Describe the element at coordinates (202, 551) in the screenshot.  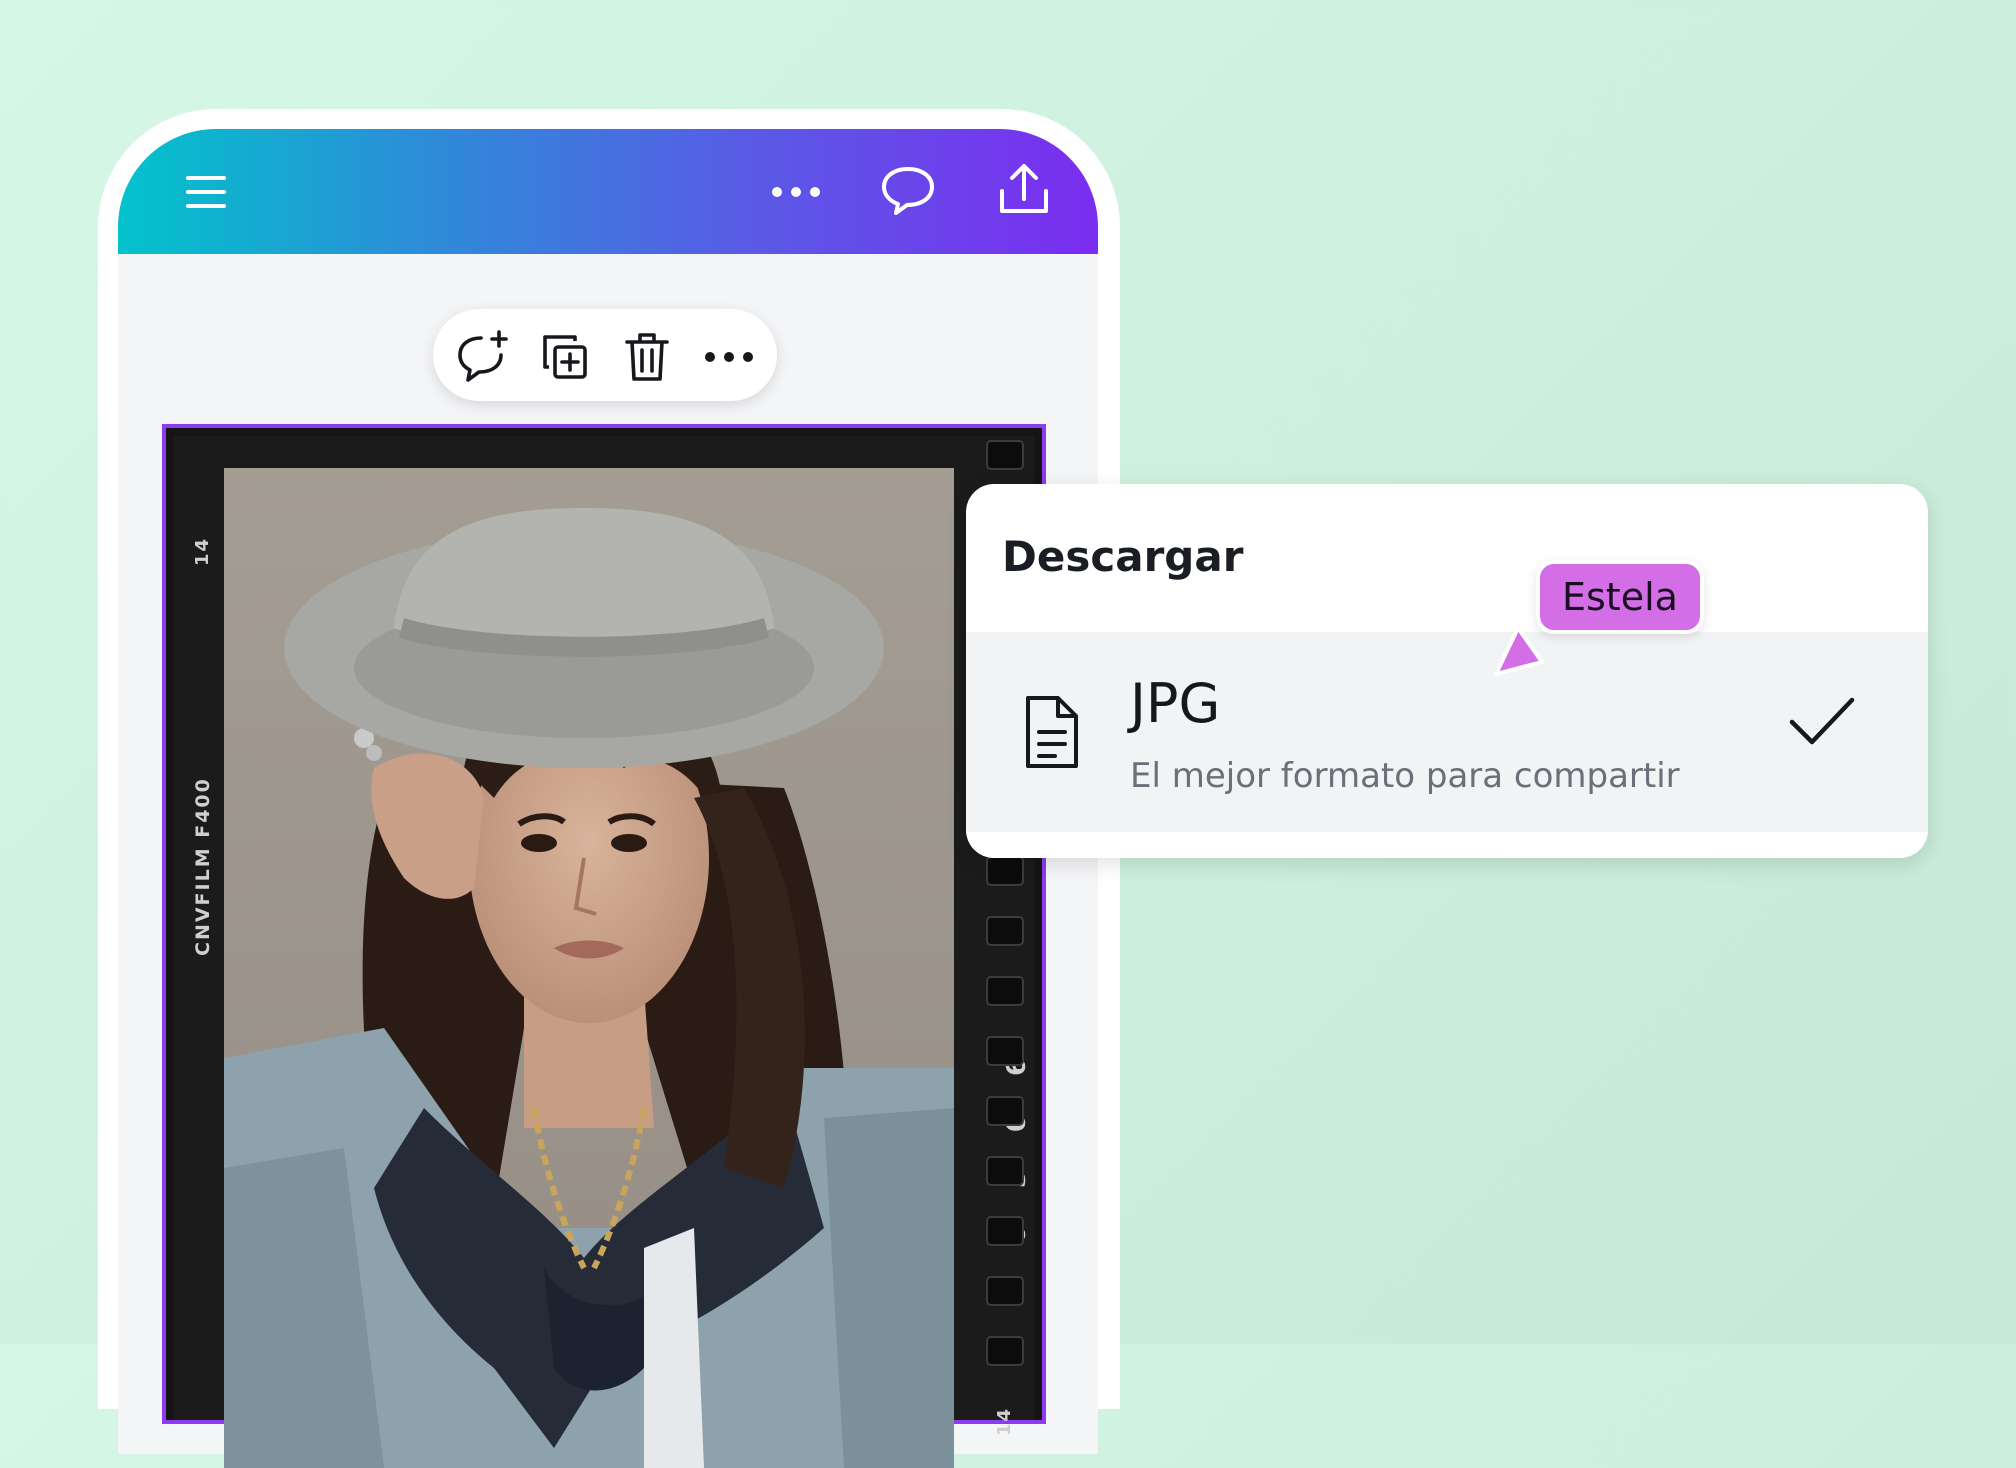
I see `film-number-top: 14` at that location.